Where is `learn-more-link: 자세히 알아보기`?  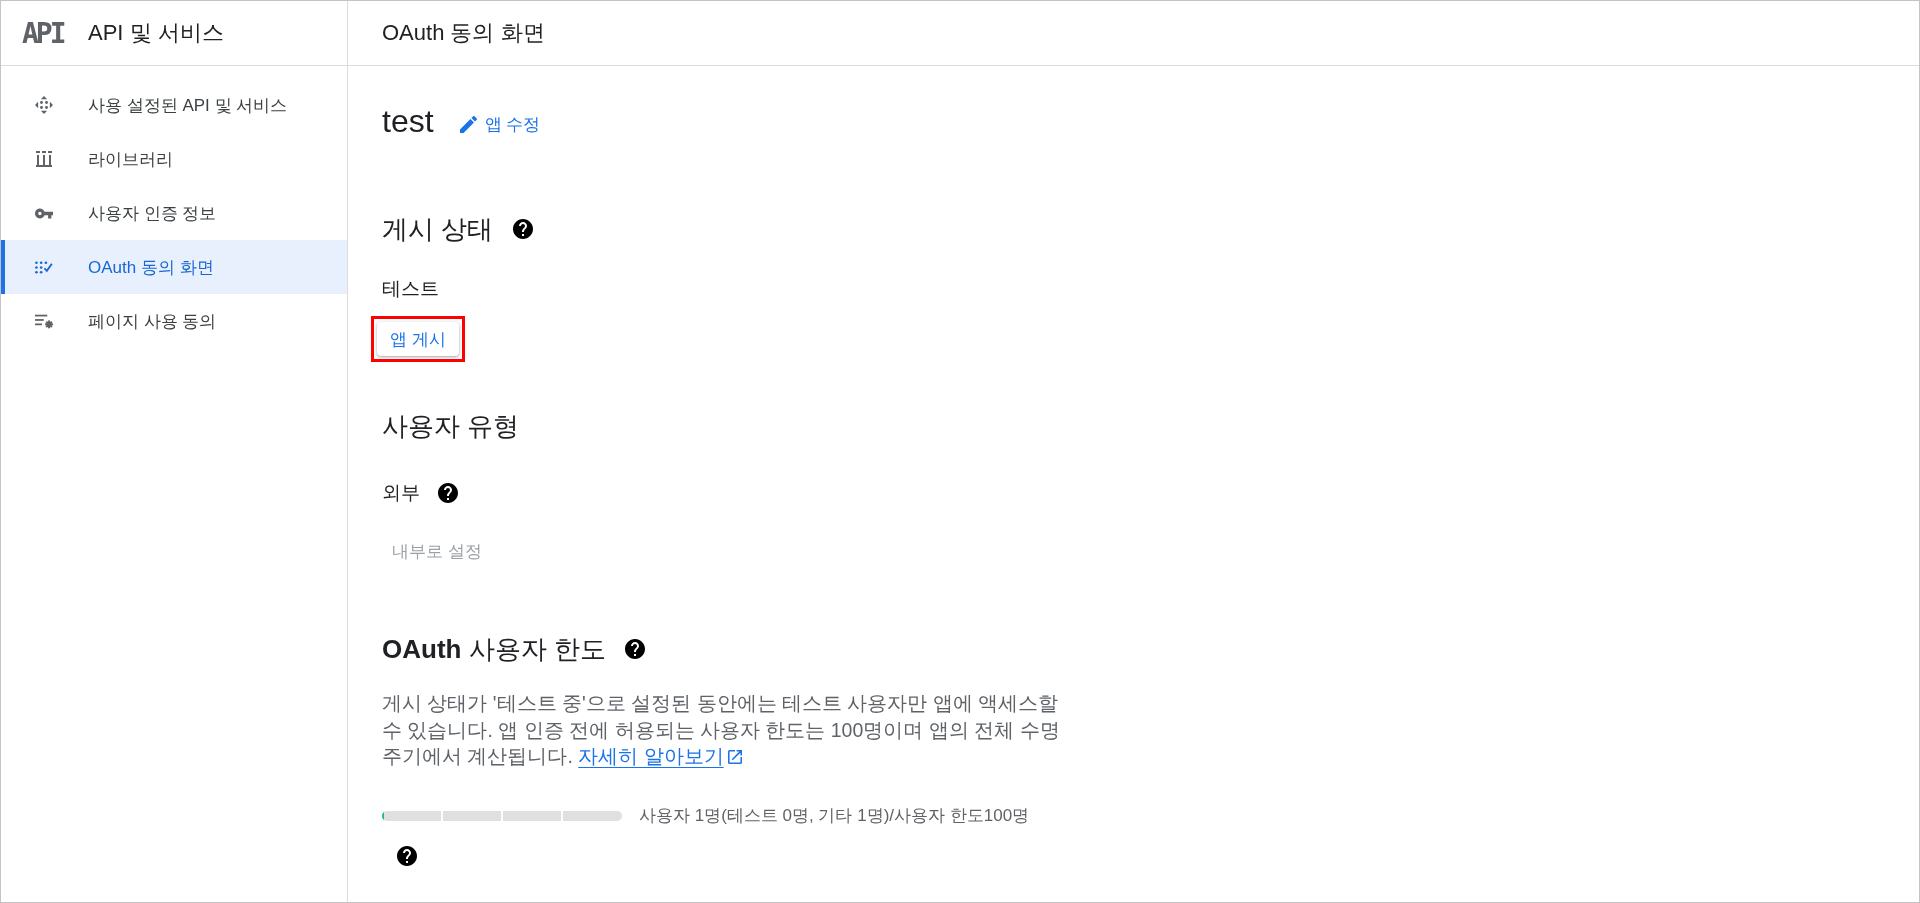 learn-more-link: 자세히 알아보기 is located at coordinates (660, 756).